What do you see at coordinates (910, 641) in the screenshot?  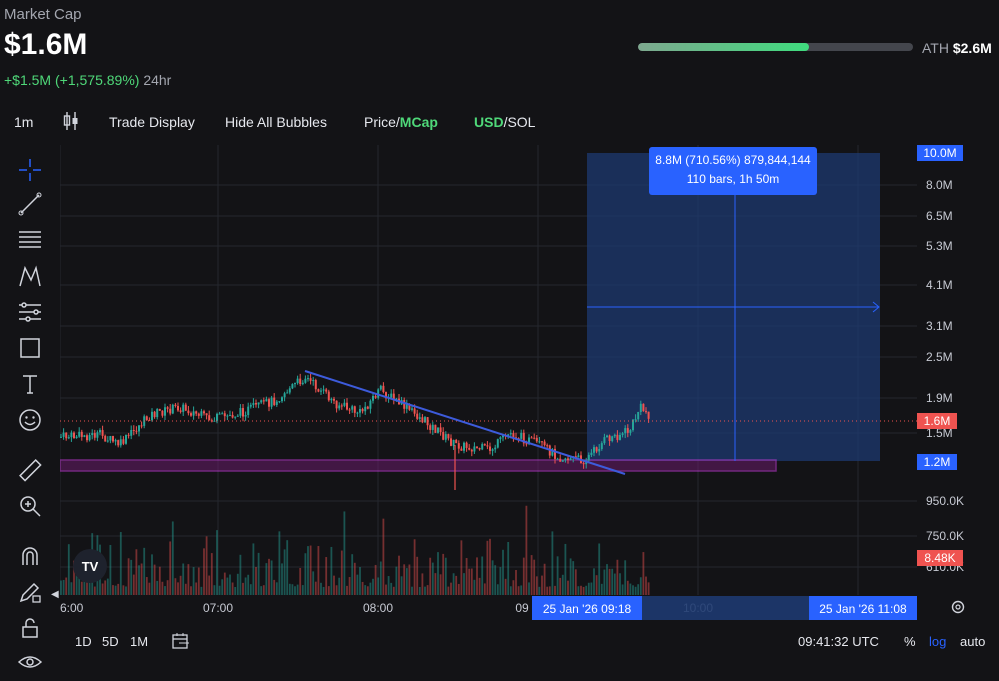 I see `percent-toggle: %` at bounding box center [910, 641].